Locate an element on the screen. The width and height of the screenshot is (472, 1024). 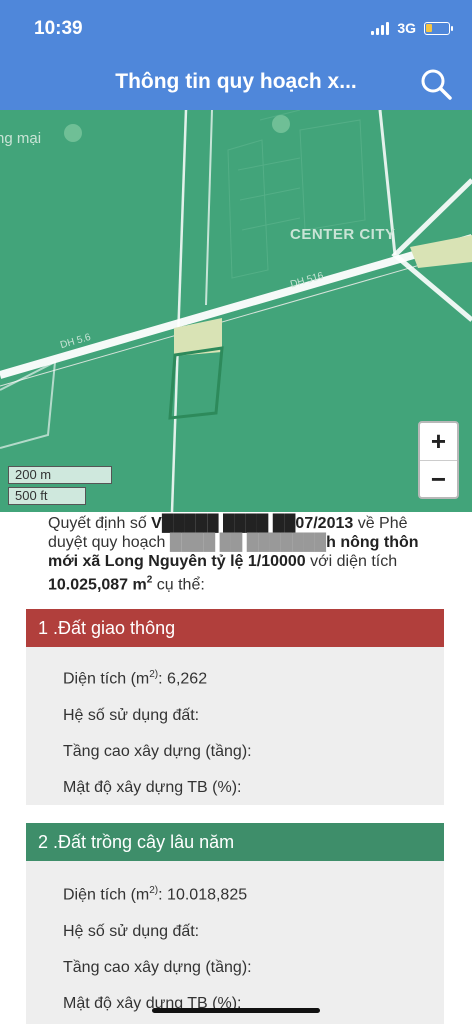
area-value: : 10.018,825 is located at coordinates (203, 895).